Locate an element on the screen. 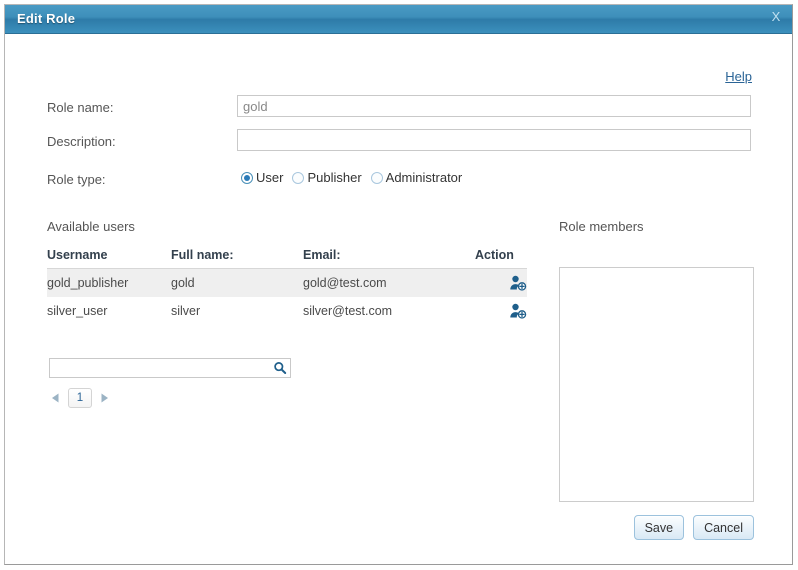  column-header-fullname: Full name: is located at coordinates (237, 257).